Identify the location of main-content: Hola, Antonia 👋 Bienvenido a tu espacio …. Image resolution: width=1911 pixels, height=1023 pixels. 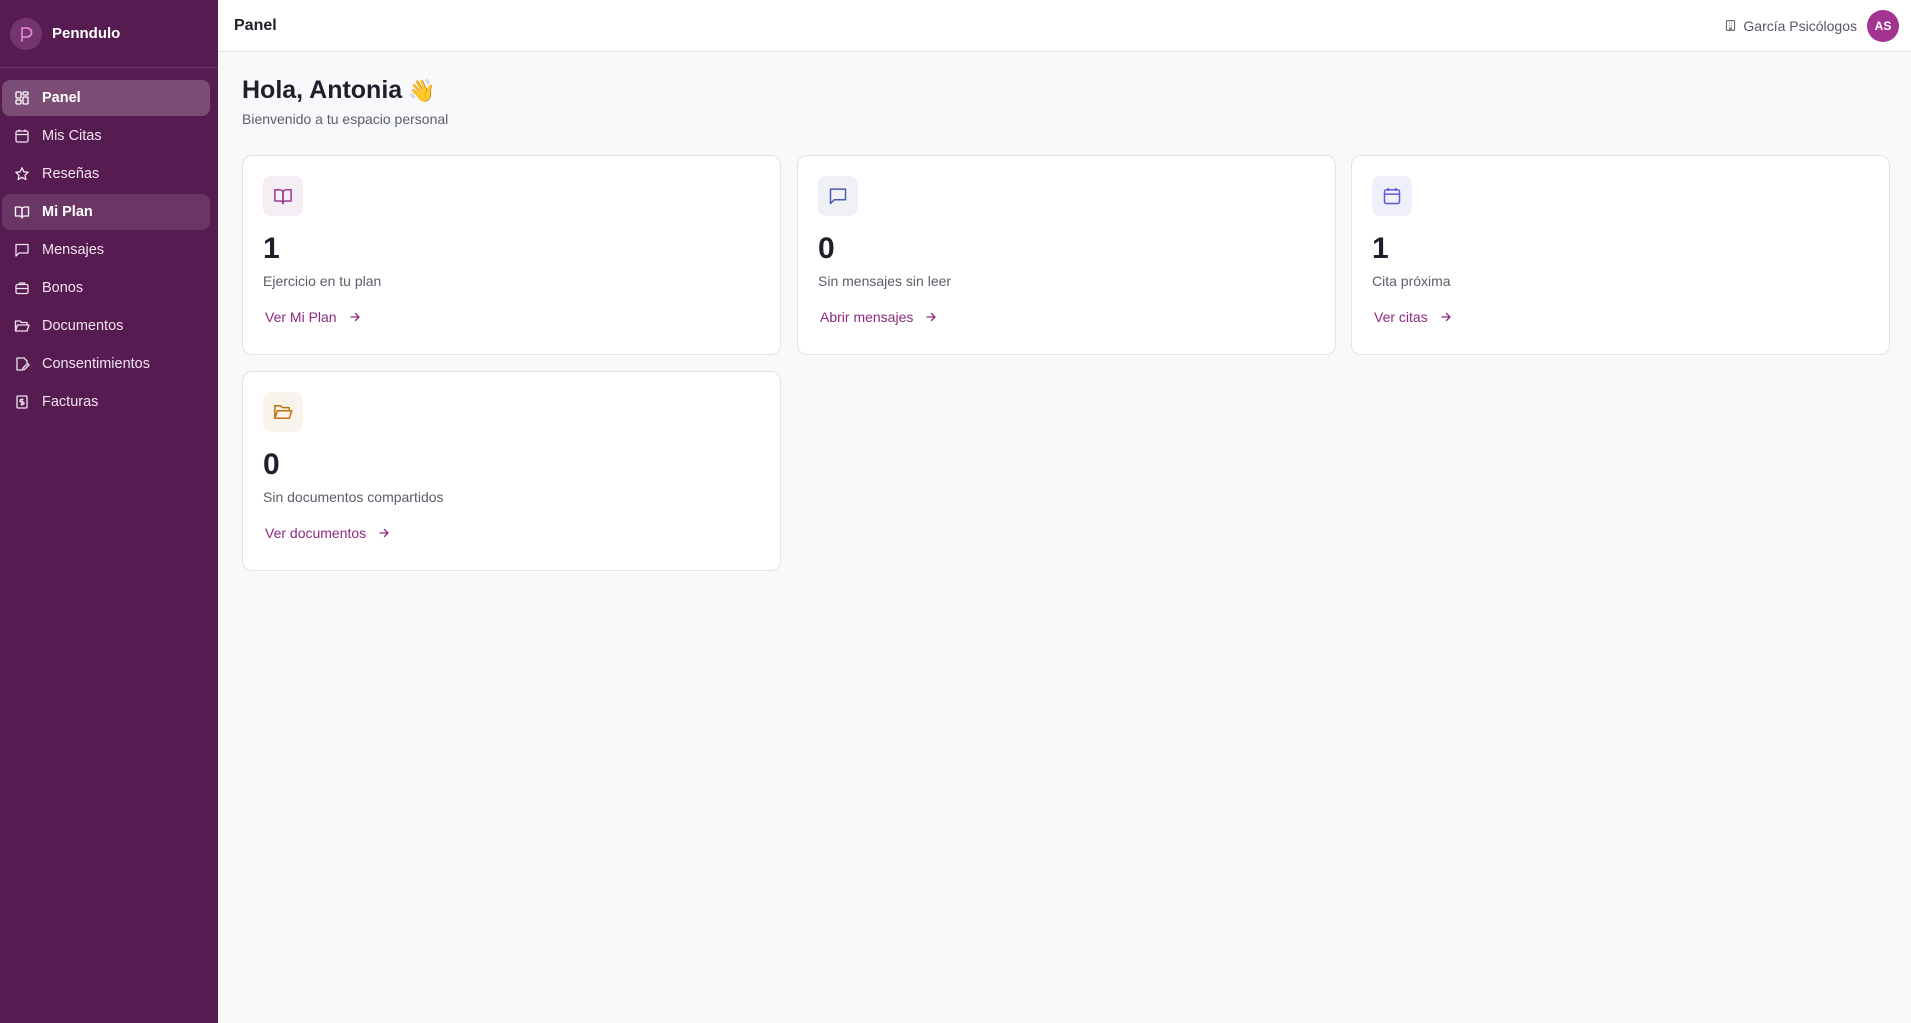
(345, 101).